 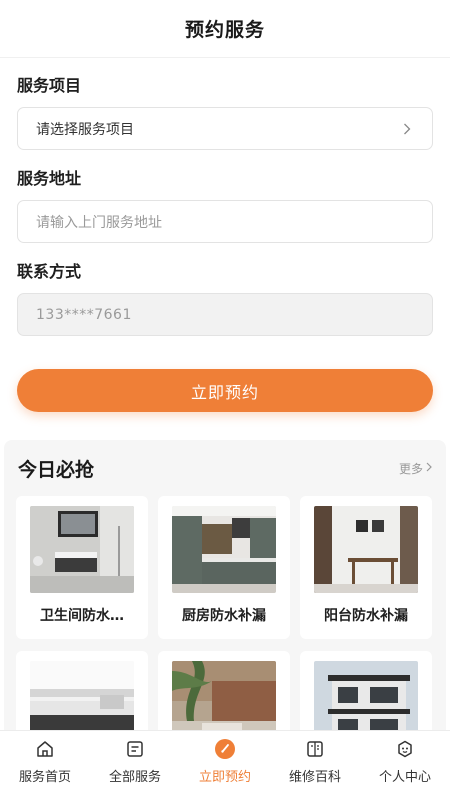 I want to click on contact-label: 联系方式, so click(x=49, y=271).